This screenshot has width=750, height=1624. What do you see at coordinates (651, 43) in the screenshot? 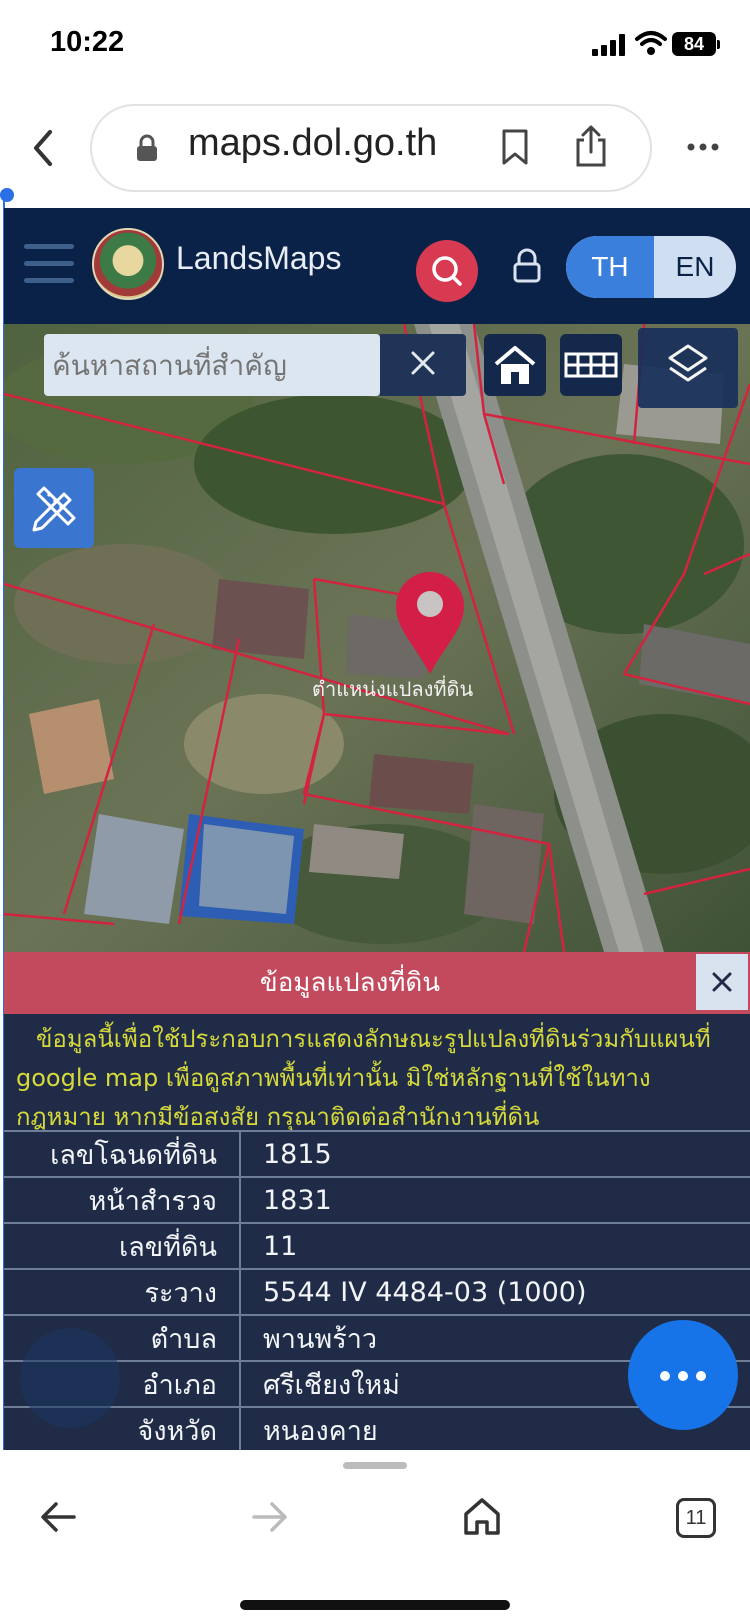
I see `wifi-icon` at bounding box center [651, 43].